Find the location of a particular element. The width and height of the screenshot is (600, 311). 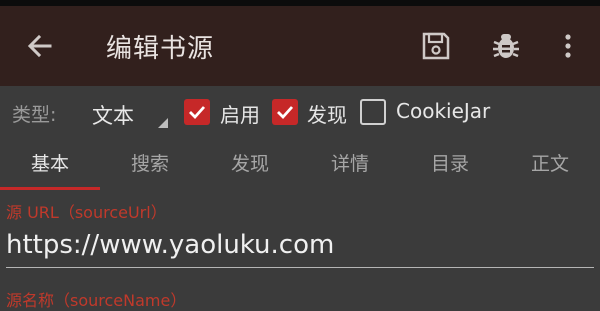

discover-checkbox is located at coordinates (285, 112).